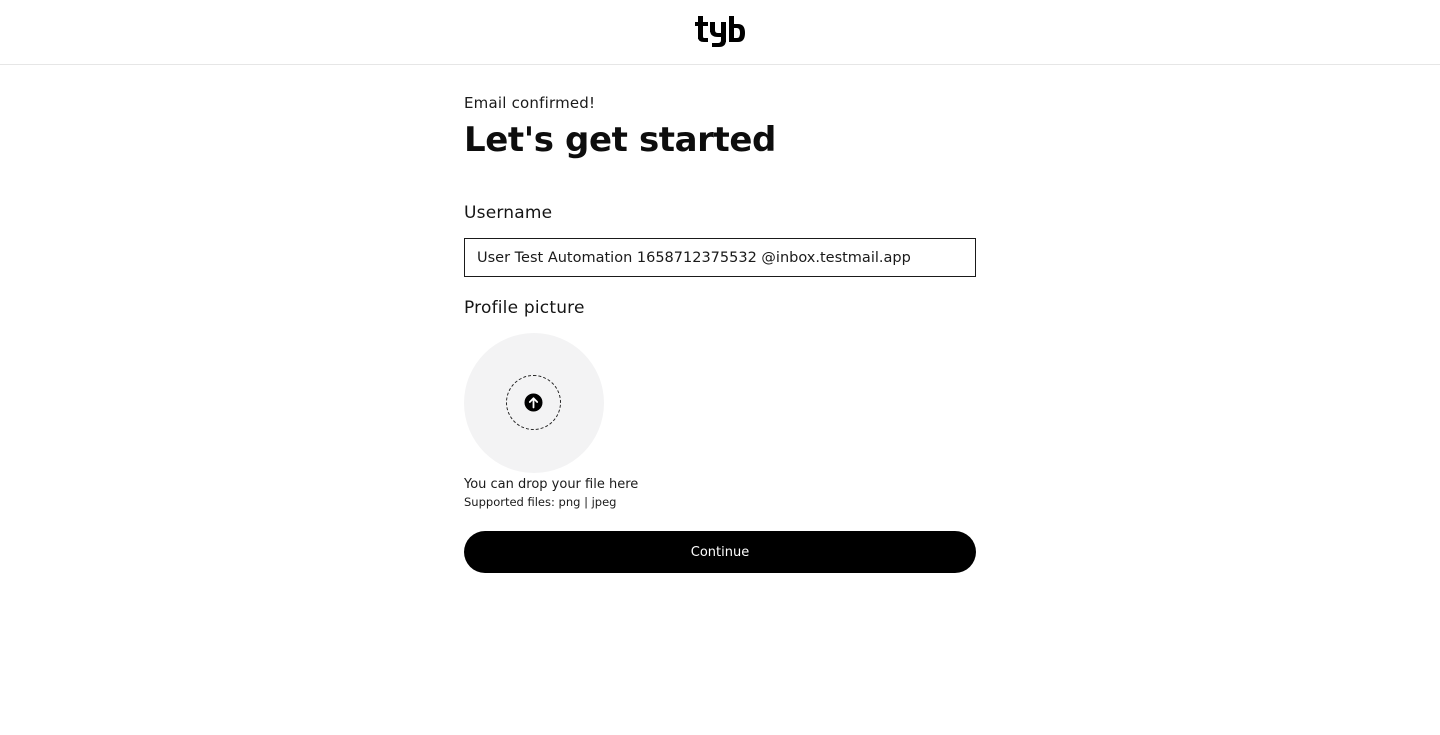  Describe the element at coordinates (720, 257) in the screenshot. I see `username-input` at that location.